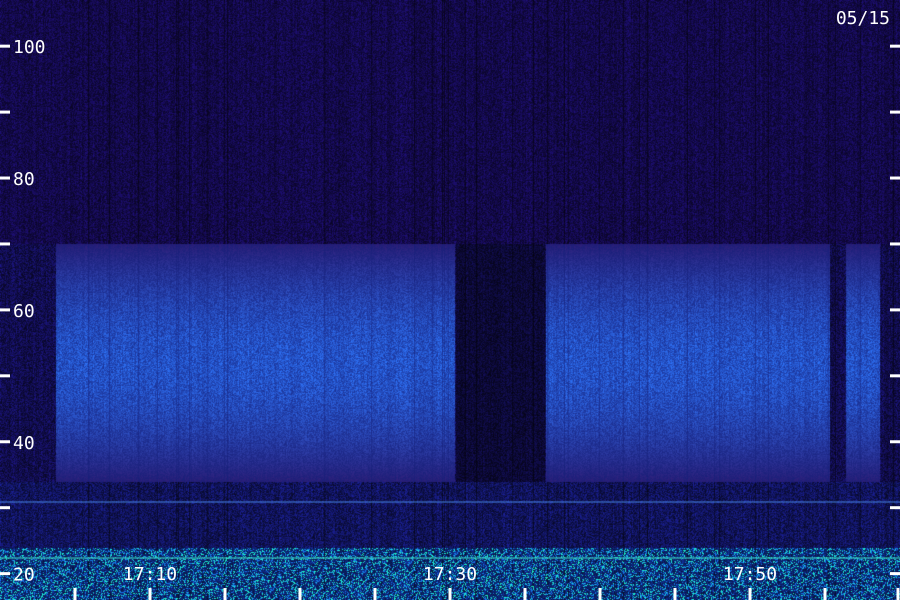 The height and width of the screenshot is (600, 900). I want to click on x-tick-label-30: 17:30, so click(450, 574).